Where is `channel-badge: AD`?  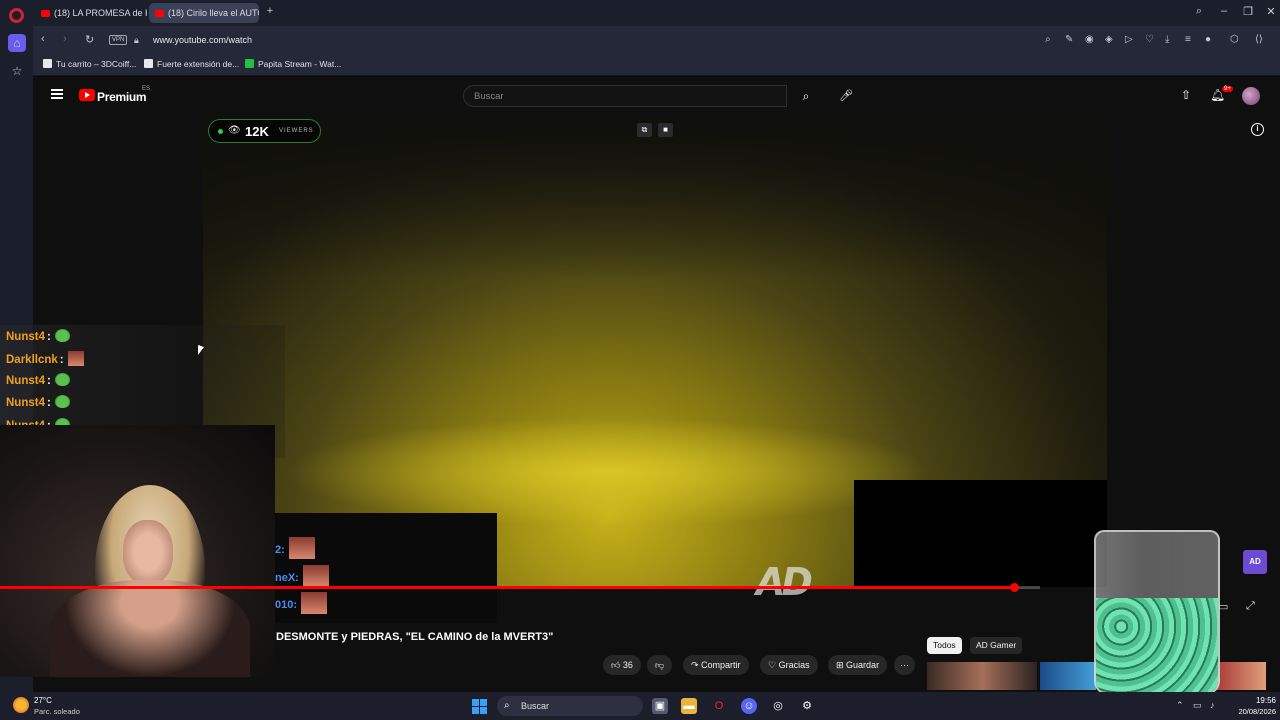
channel-badge: AD is located at coordinates (1255, 562).